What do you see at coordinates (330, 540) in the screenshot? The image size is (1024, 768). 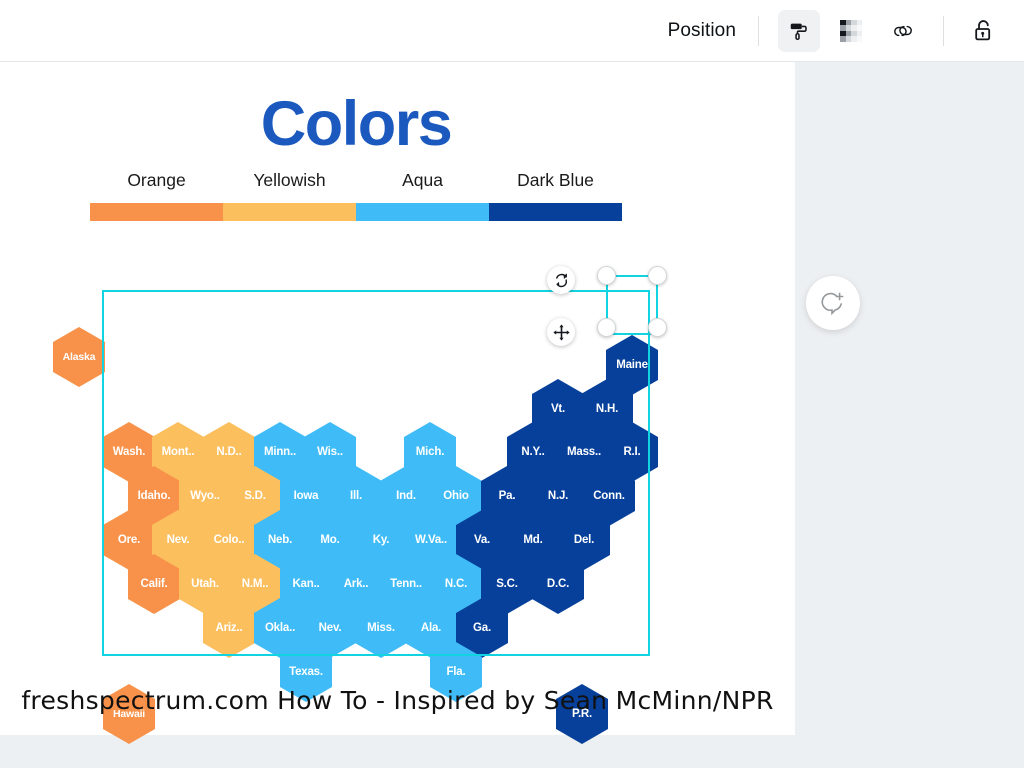 I see `hex-label: Mo.` at bounding box center [330, 540].